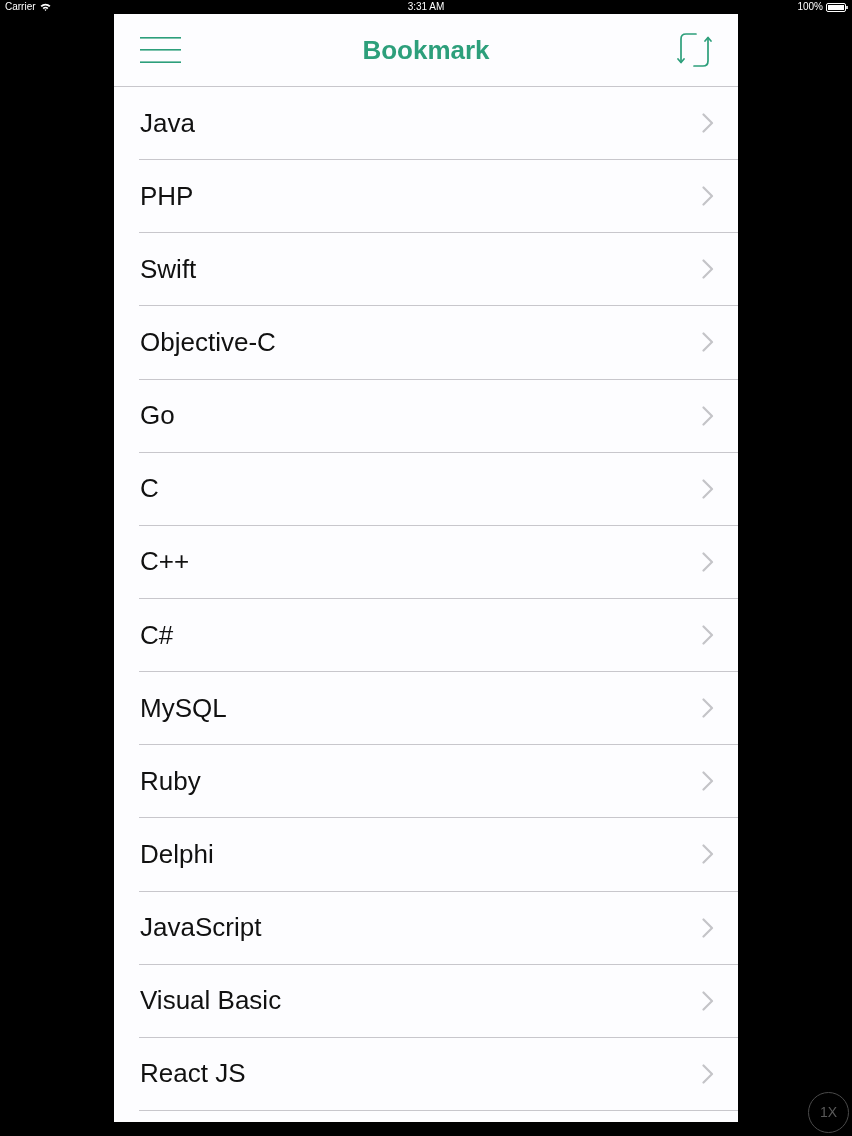 The image size is (852, 1136). Describe the element at coordinates (168, 269) in the screenshot. I see `row-label: Swift` at that location.